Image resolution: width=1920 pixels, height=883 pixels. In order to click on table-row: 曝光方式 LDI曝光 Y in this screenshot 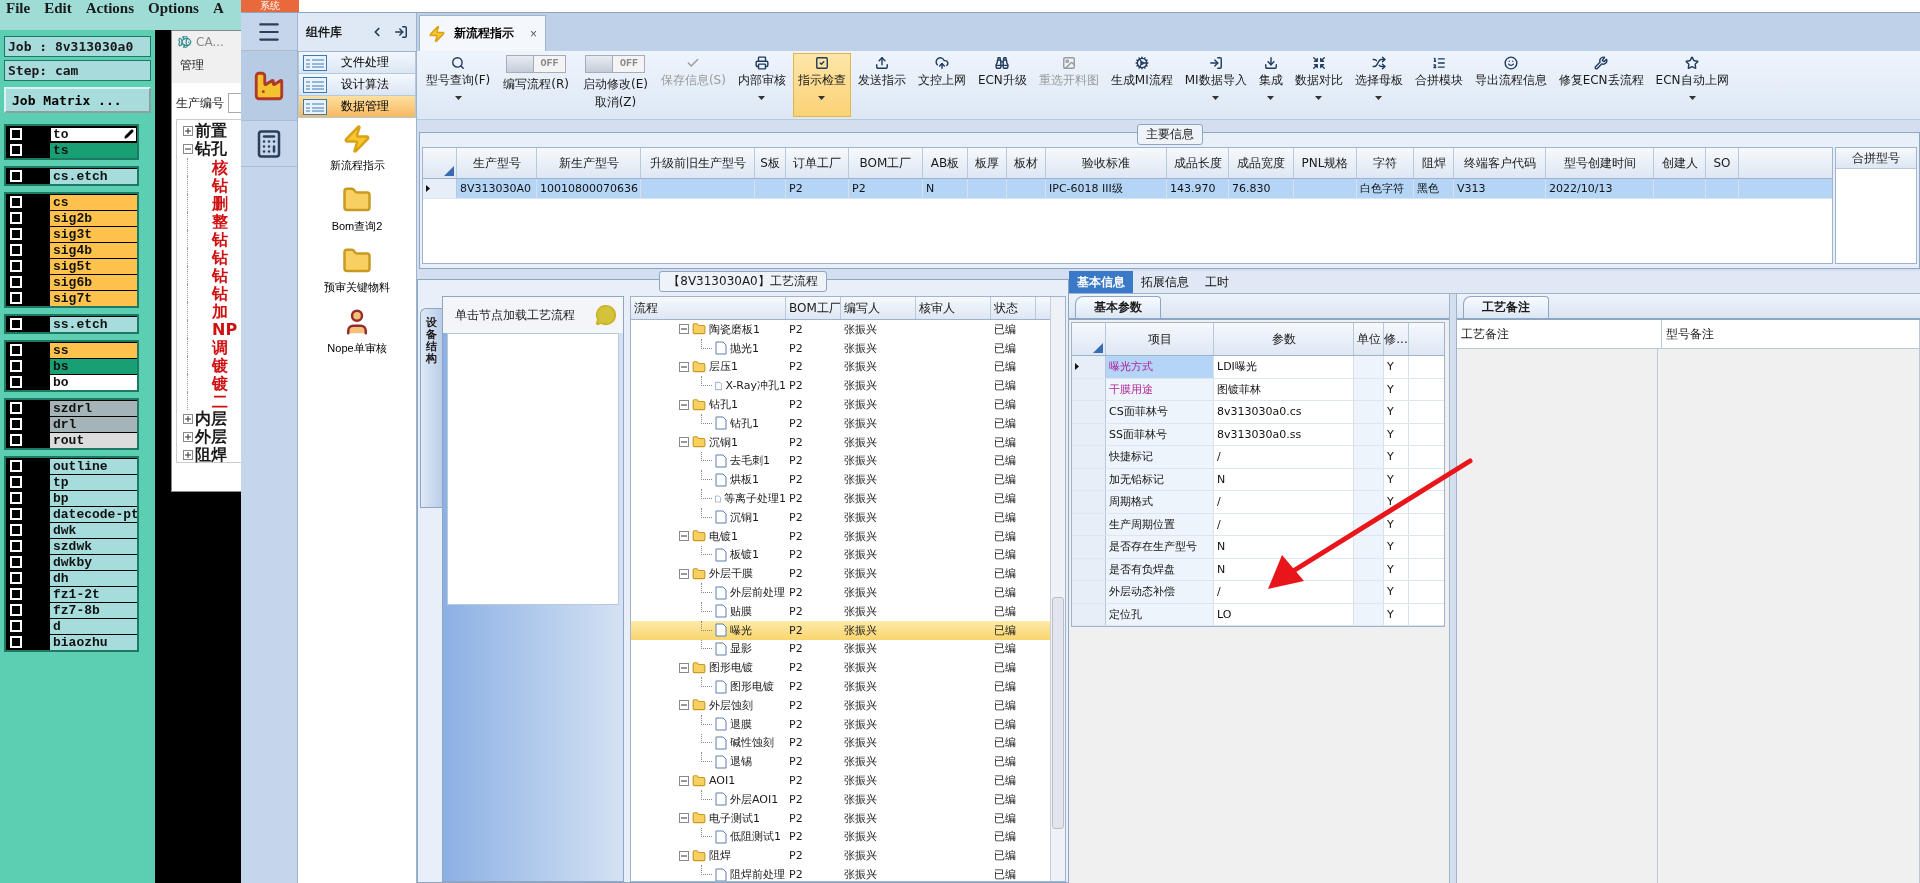, I will do `click(1258, 367)`.